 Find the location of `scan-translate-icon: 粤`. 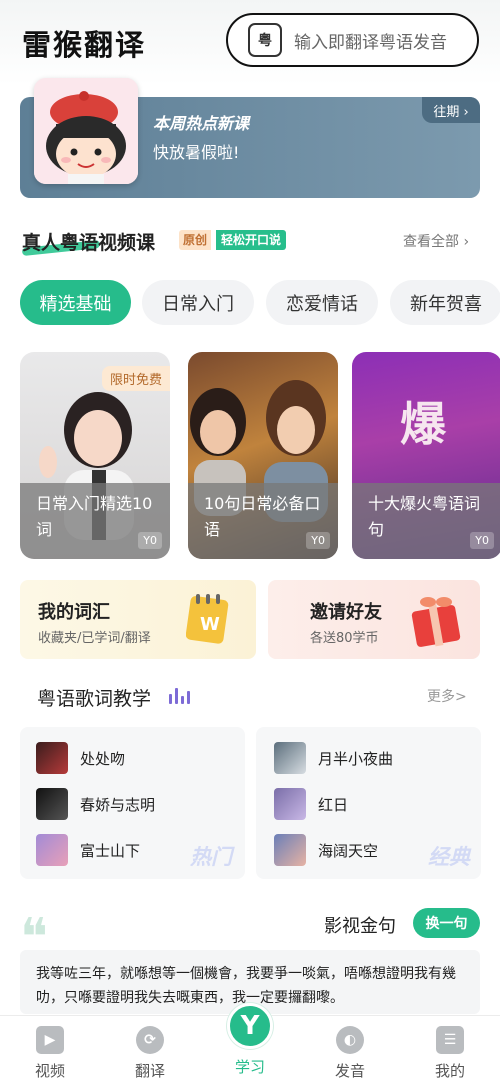

scan-translate-icon: 粤 is located at coordinates (265, 40).